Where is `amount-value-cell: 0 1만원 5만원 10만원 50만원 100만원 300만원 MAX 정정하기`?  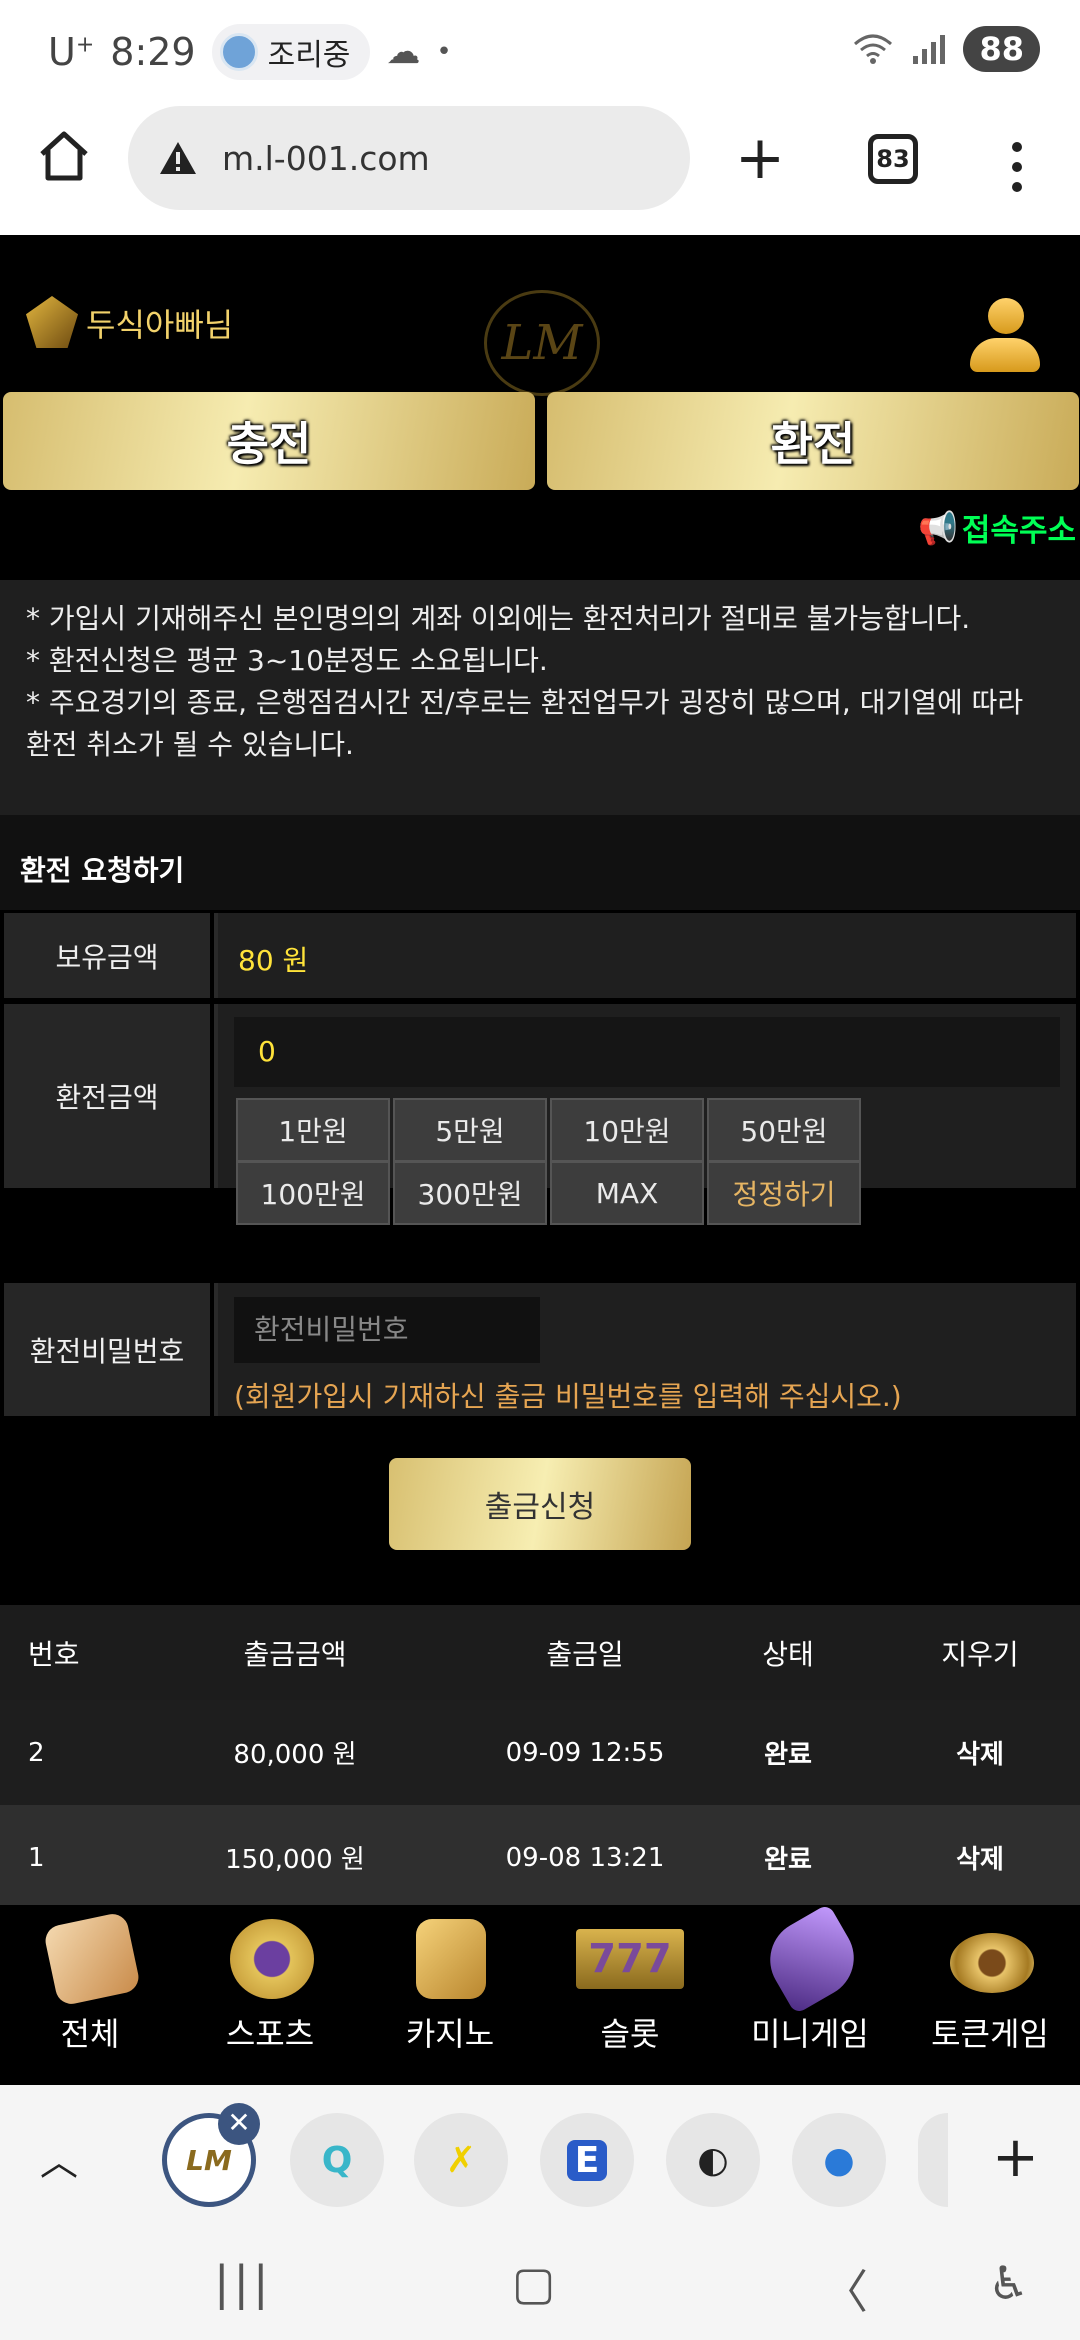 amount-value-cell: 0 1만원 5만원 10만원 50만원 100만원 300만원 MAX 정정하기 is located at coordinates (647, 1114).